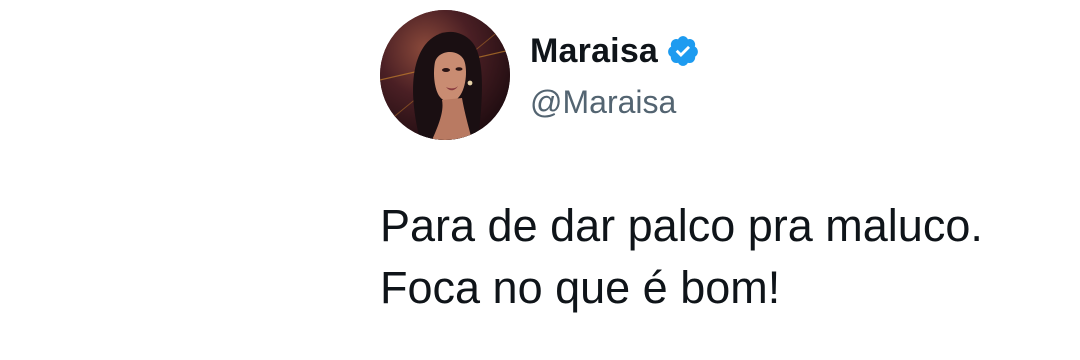 Image resolution: width=1080 pixels, height=360 pixels. What do you see at coordinates (603, 102) in the screenshot?
I see `author-handle: @Maraisa` at bounding box center [603, 102].